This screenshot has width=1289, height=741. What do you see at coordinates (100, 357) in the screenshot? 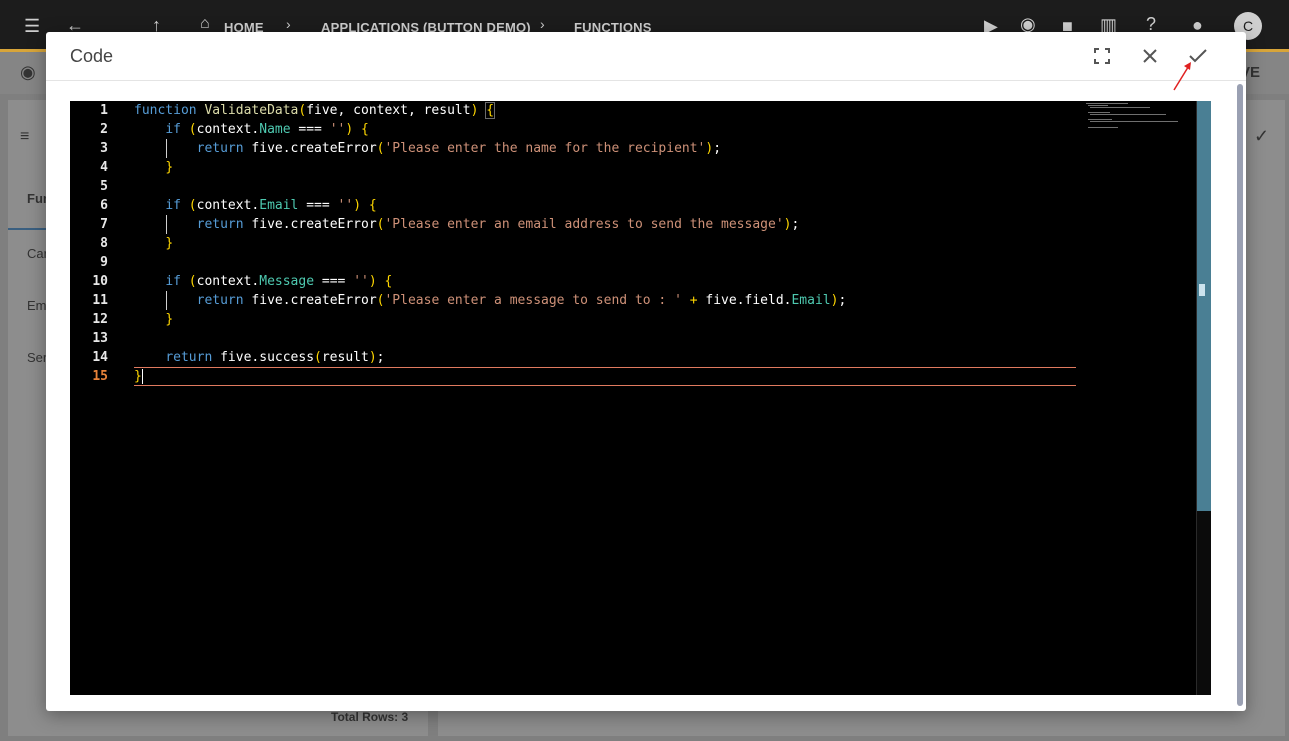
I see `line-number: 14` at bounding box center [100, 357].